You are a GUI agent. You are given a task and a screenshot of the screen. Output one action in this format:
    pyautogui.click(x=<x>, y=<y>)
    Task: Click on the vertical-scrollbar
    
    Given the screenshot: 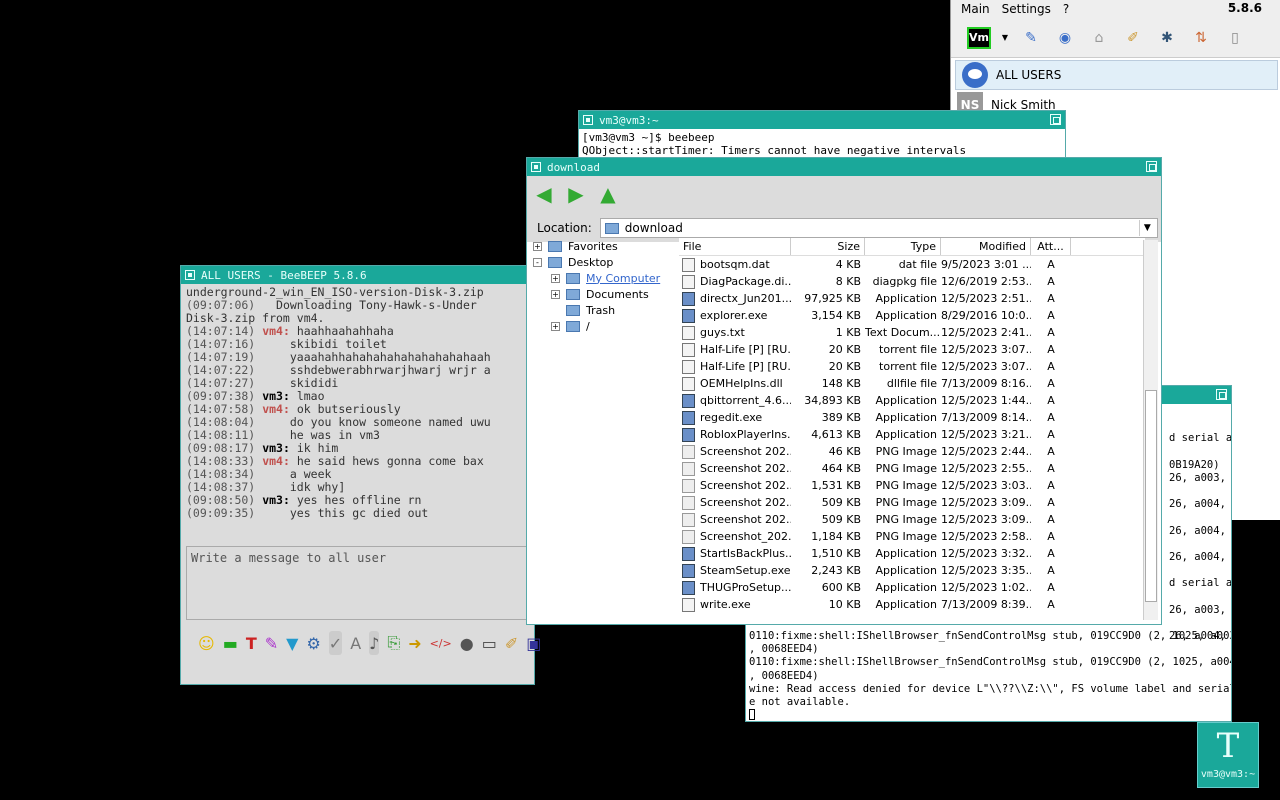 What is the action you would take?
    pyautogui.click(x=1150, y=430)
    